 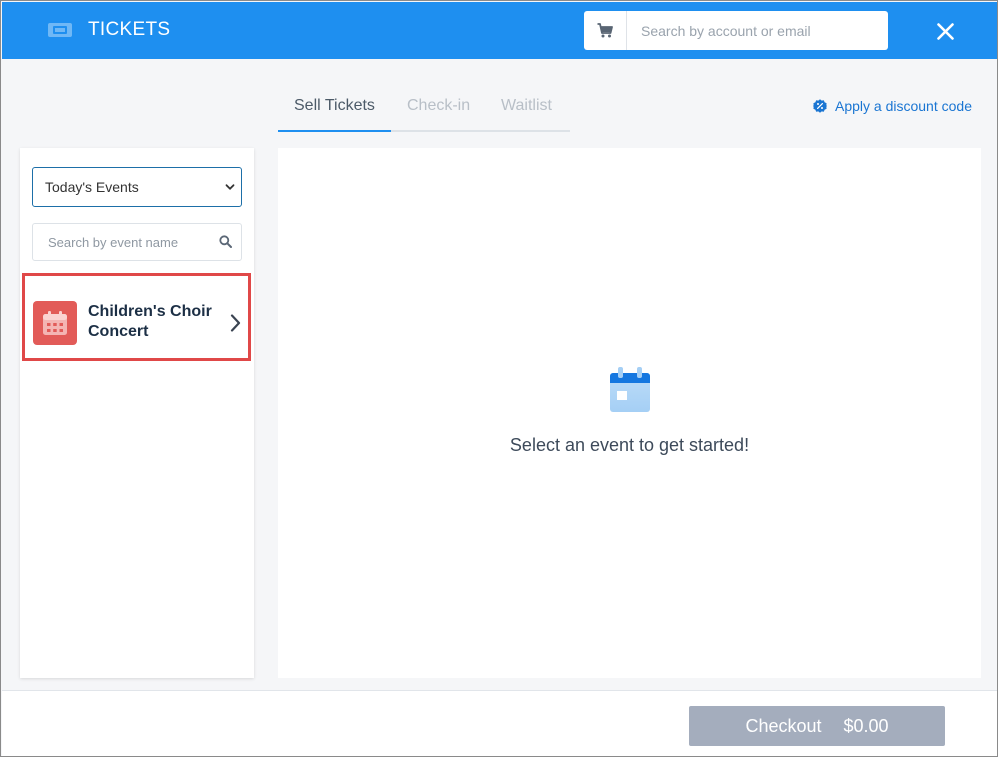 I want to click on event-filter-select: Today's Events, so click(x=137, y=187).